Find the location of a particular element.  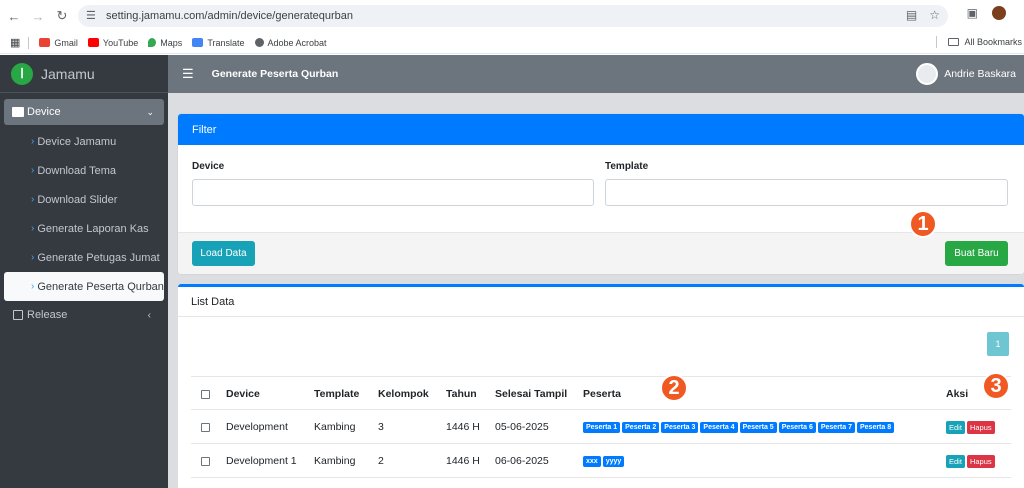

back-icon: ← is located at coordinates (14, 16).